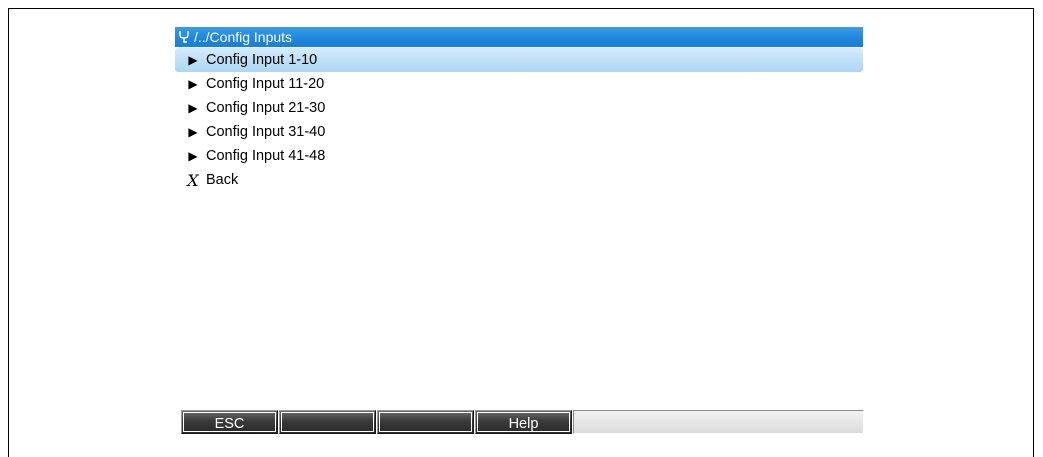 This screenshot has width=1043, height=457. I want to click on softkey-bar: ESC Help, so click(522, 422).